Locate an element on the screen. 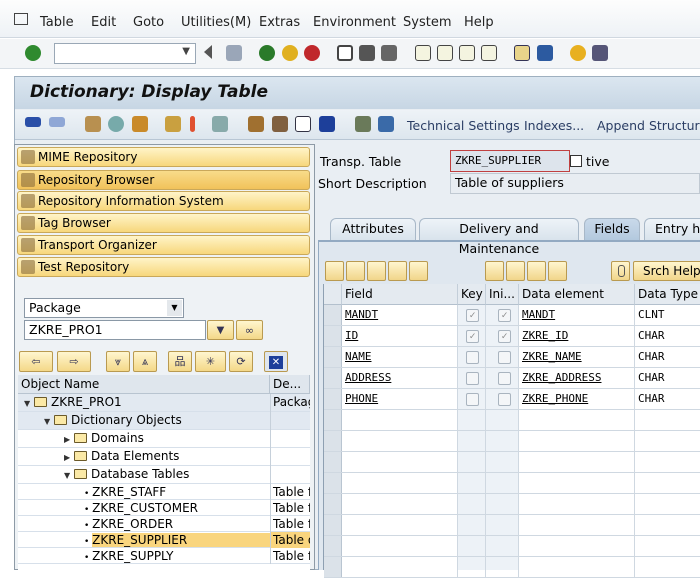 The width and height of the screenshot is (700, 578). col-header-data-type: Data Type is located at coordinates (667, 294).